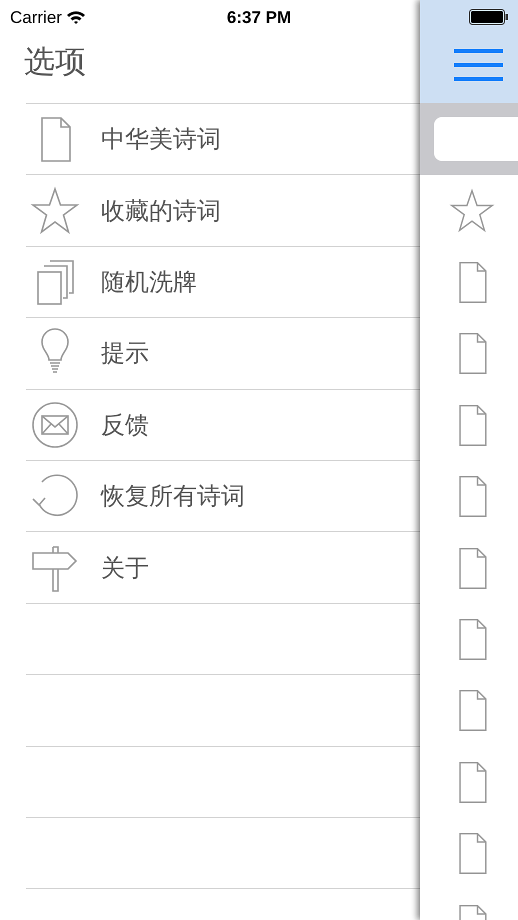  What do you see at coordinates (476, 139) in the screenshot?
I see `search-field` at bounding box center [476, 139].